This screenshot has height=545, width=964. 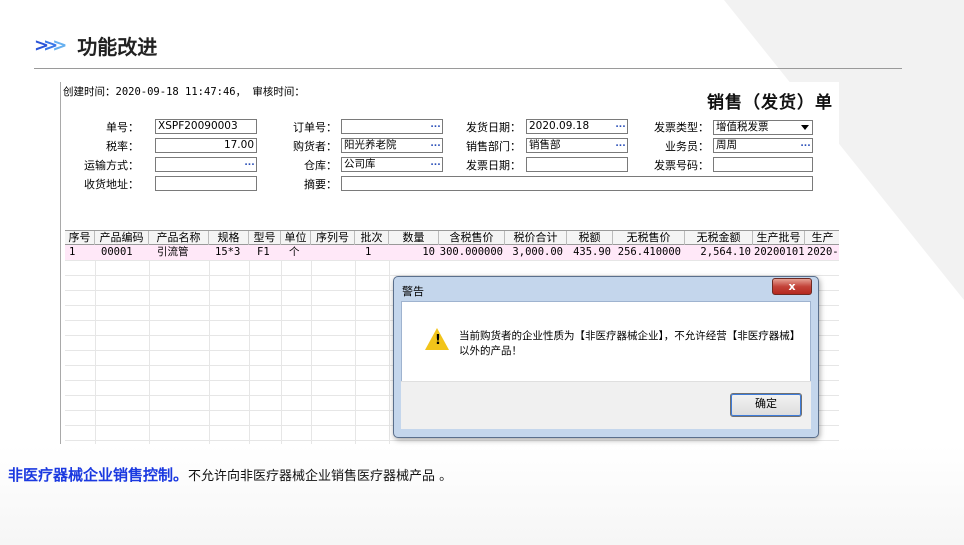 I want to click on invoice-date-label: 发票日期：, so click(x=493, y=165).